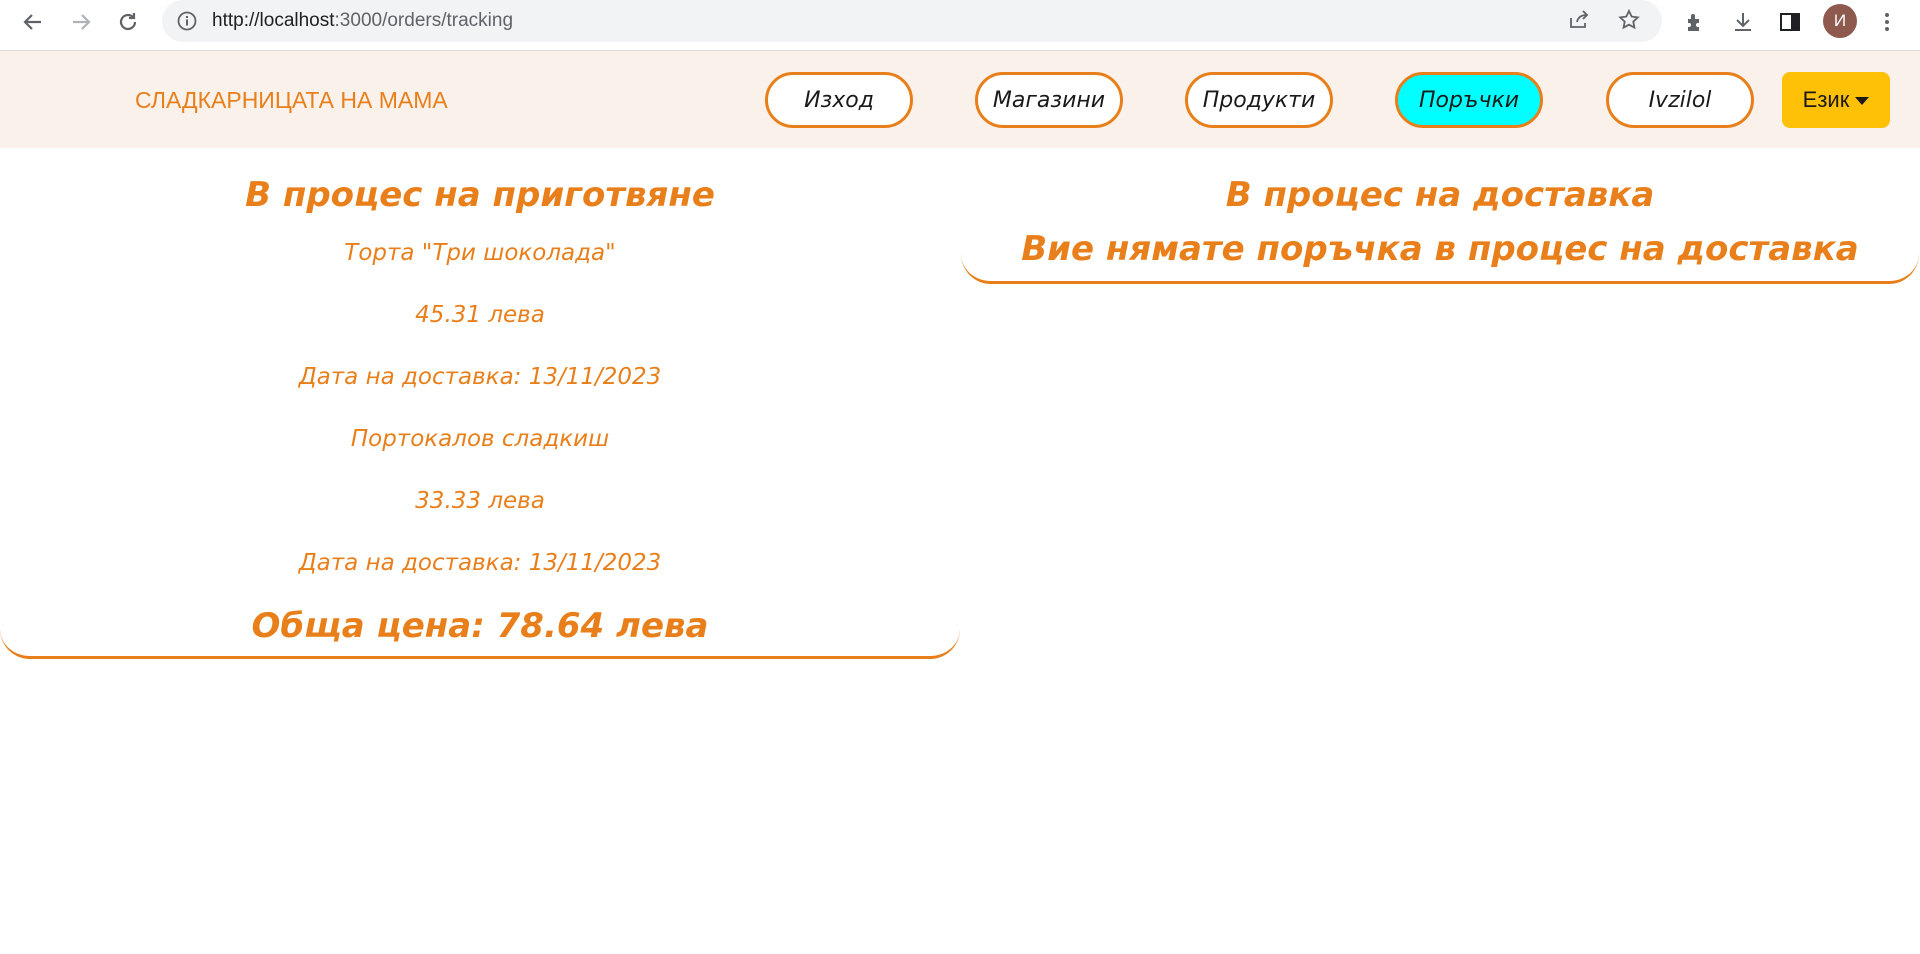 Image resolution: width=1920 pixels, height=954 pixels. Describe the element at coordinates (1790, 22) in the screenshot. I see `side-panel-icon` at that location.